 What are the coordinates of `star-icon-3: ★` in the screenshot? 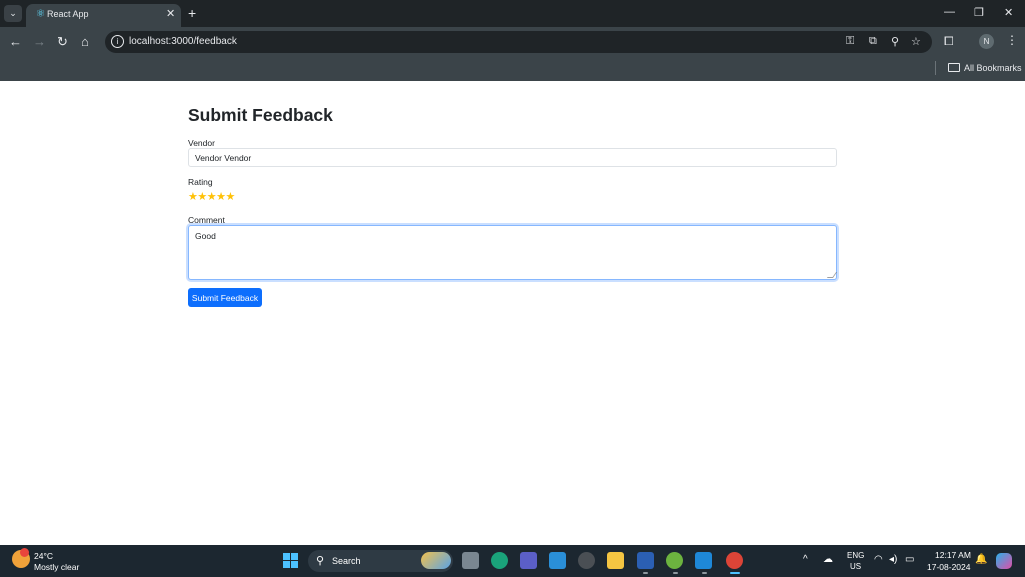 It's located at (212, 197).